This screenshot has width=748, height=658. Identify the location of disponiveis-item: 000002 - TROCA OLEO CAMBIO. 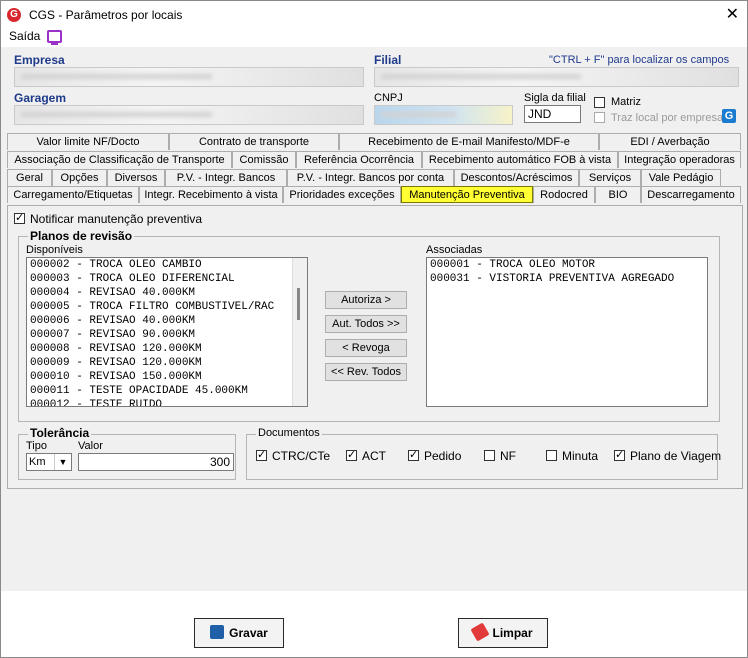
(167, 265).